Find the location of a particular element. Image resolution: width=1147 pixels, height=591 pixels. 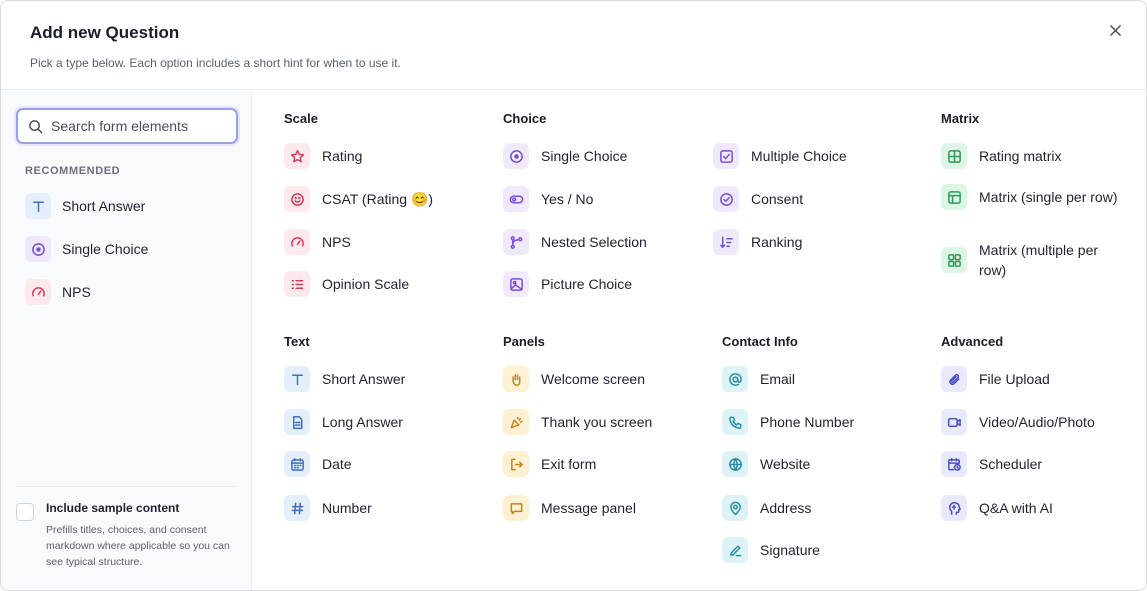

recommended-item-label: Short Answer is located at coordinates (104, 206).